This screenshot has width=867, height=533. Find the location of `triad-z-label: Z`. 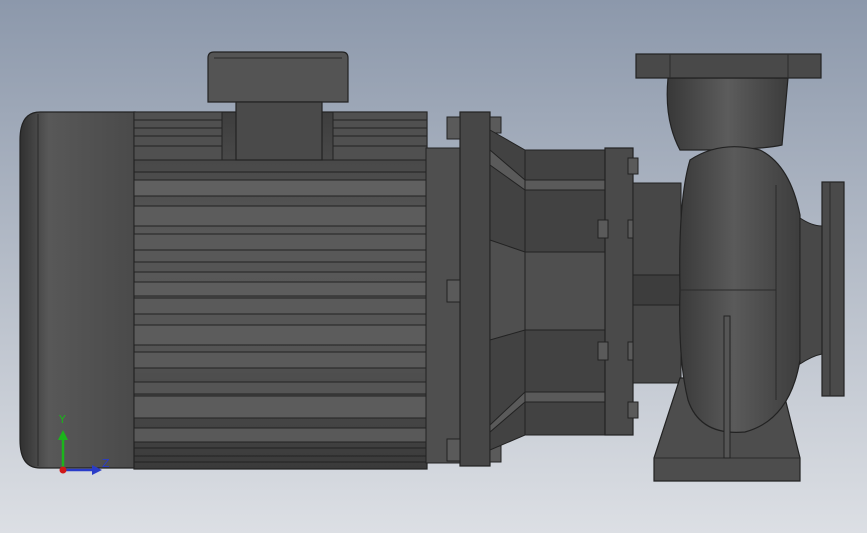

triad-z-label: Z is located at coordinates (106, 463).